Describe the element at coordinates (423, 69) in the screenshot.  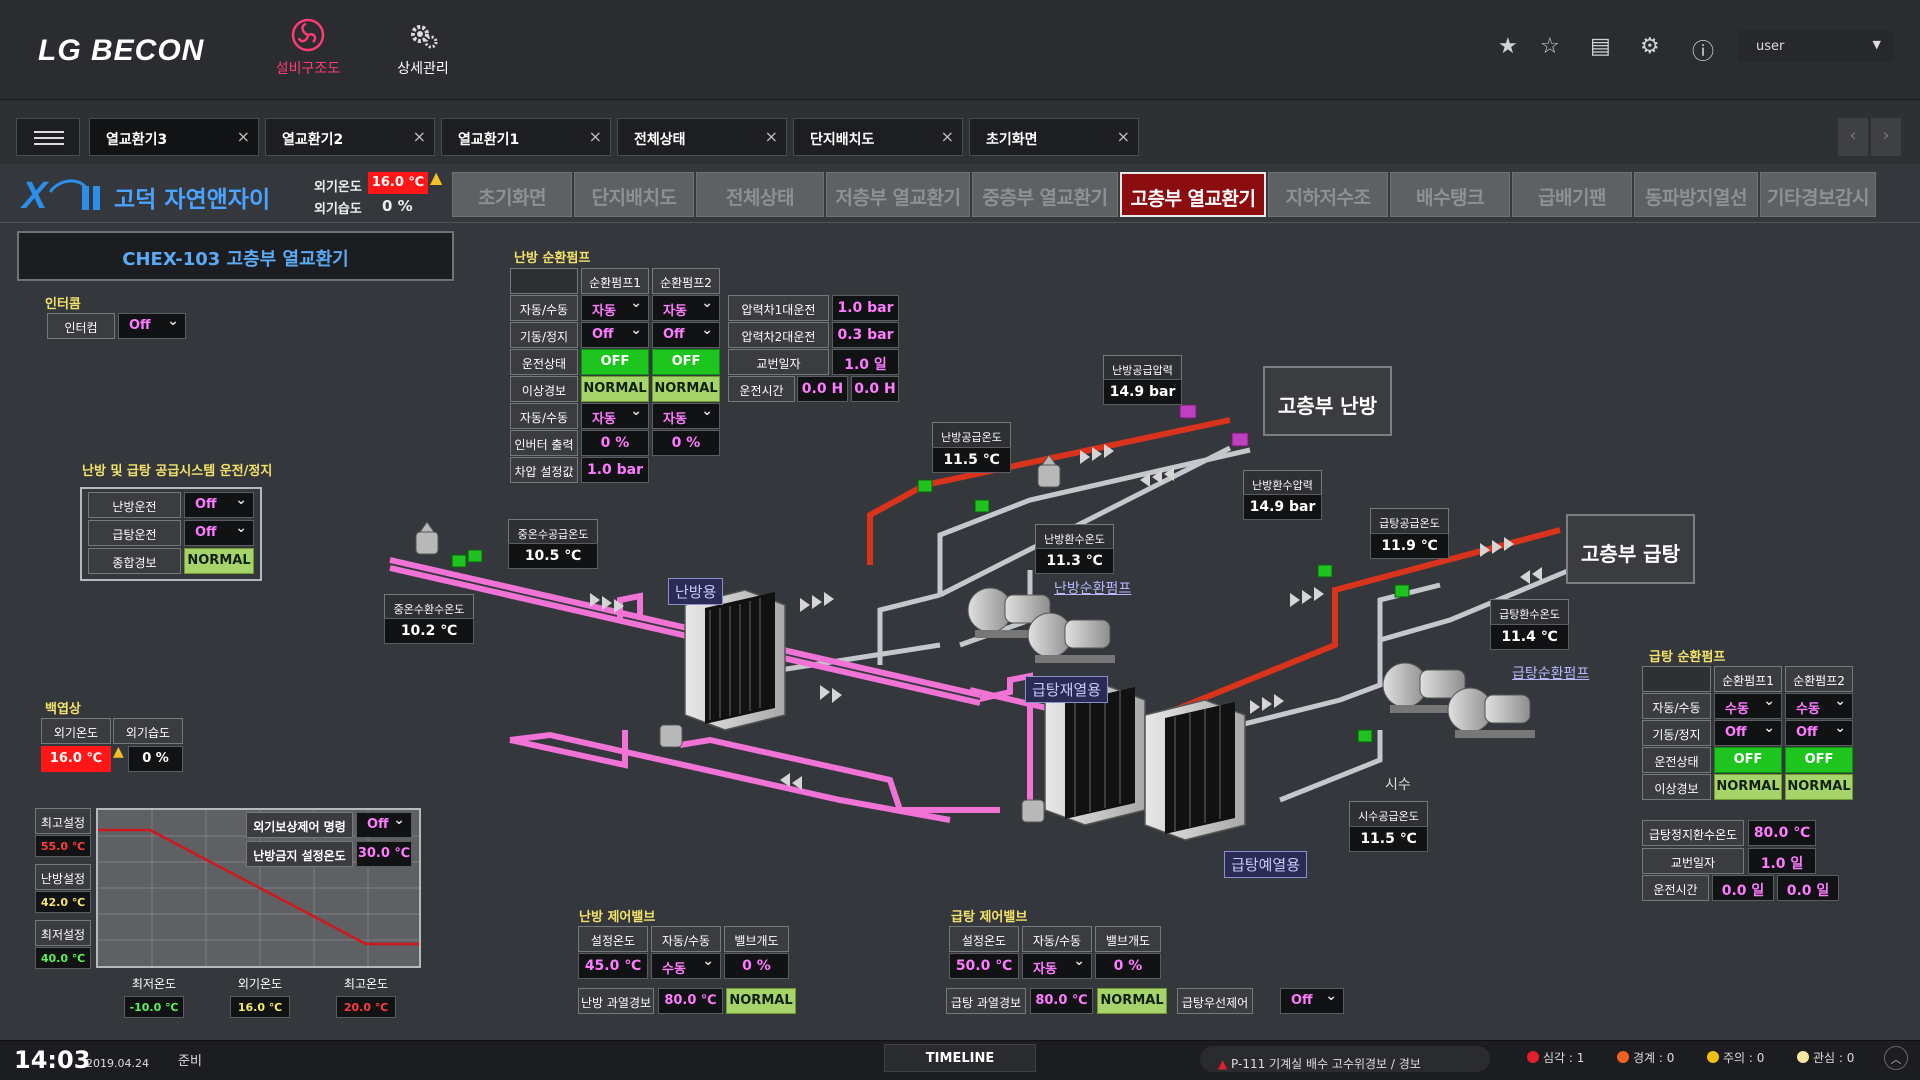
I see `nav-label: 상세관리` at that location.